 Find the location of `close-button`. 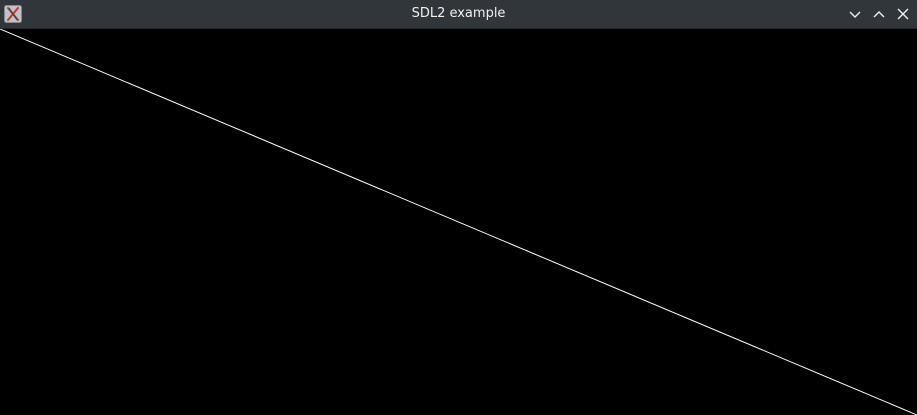

close-button is located at coordinates (903, 14).